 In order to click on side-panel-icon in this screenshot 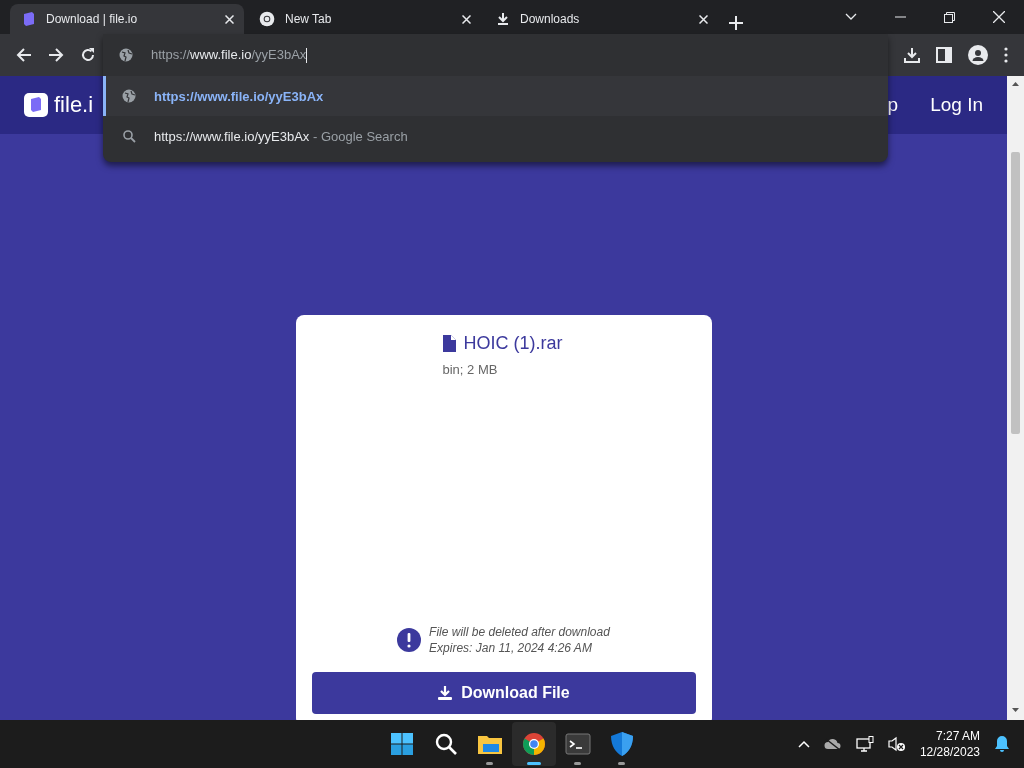, I will do `click(944, 55)`.